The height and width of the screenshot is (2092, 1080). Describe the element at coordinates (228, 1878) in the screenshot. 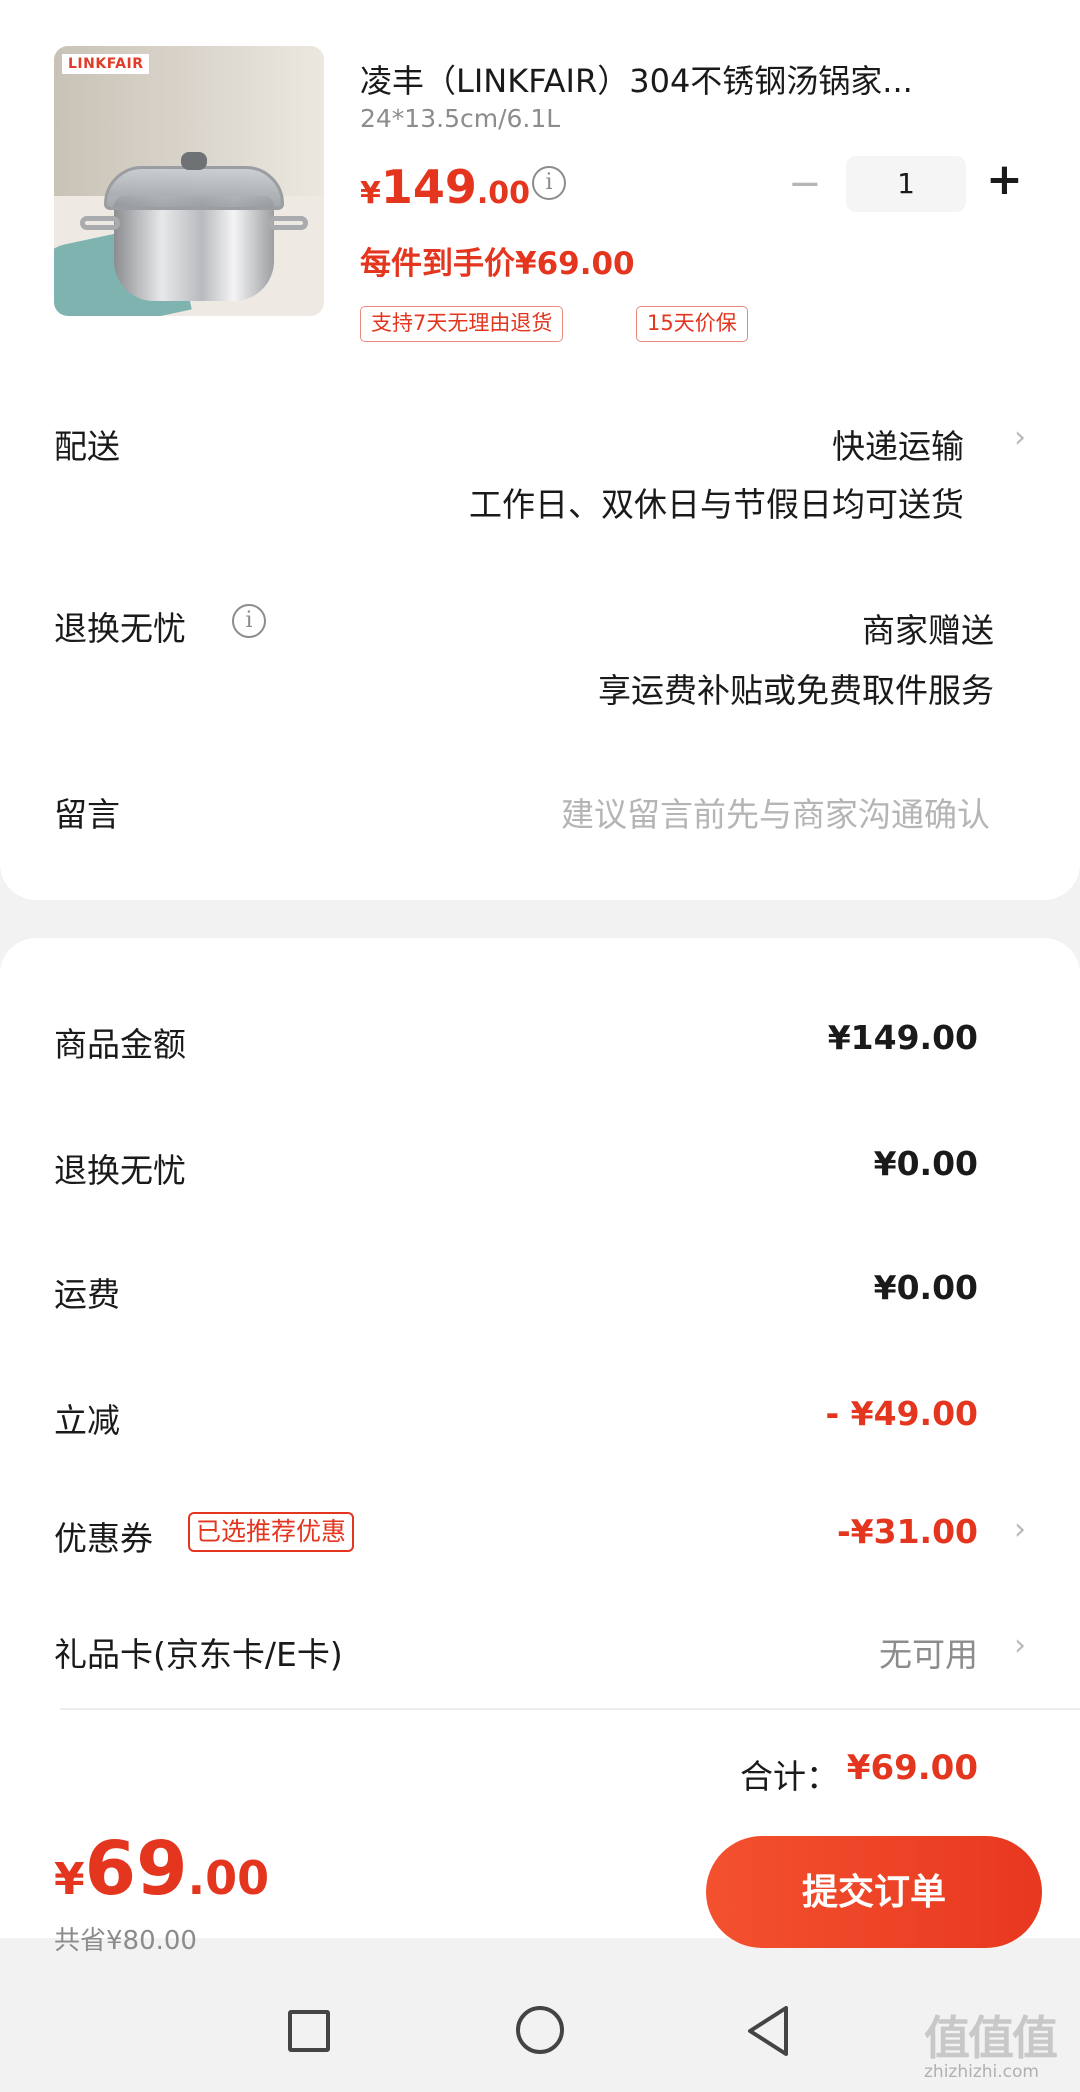

I see `footer-price-decimal: .00` at that location.